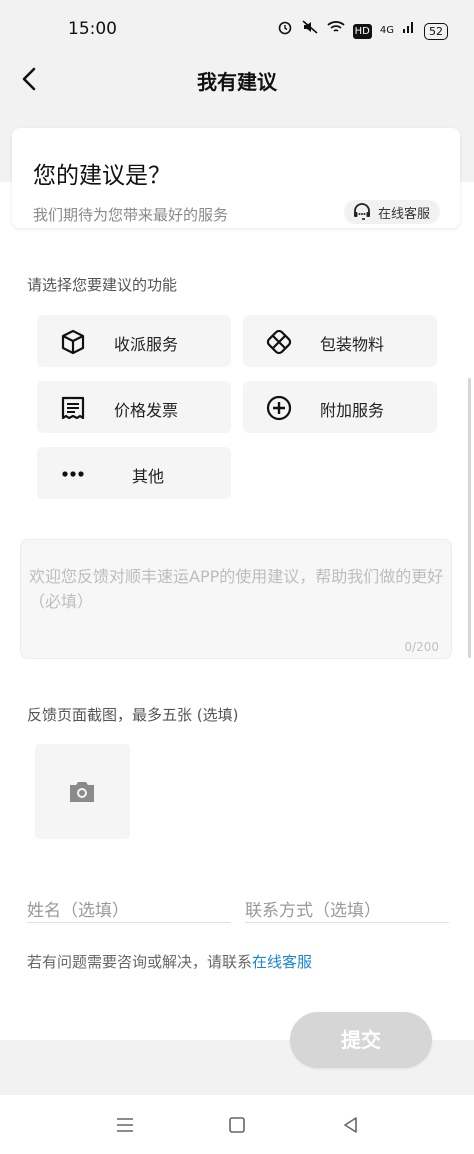  I want to click on character-counter: 0/200, so click(421, 647).